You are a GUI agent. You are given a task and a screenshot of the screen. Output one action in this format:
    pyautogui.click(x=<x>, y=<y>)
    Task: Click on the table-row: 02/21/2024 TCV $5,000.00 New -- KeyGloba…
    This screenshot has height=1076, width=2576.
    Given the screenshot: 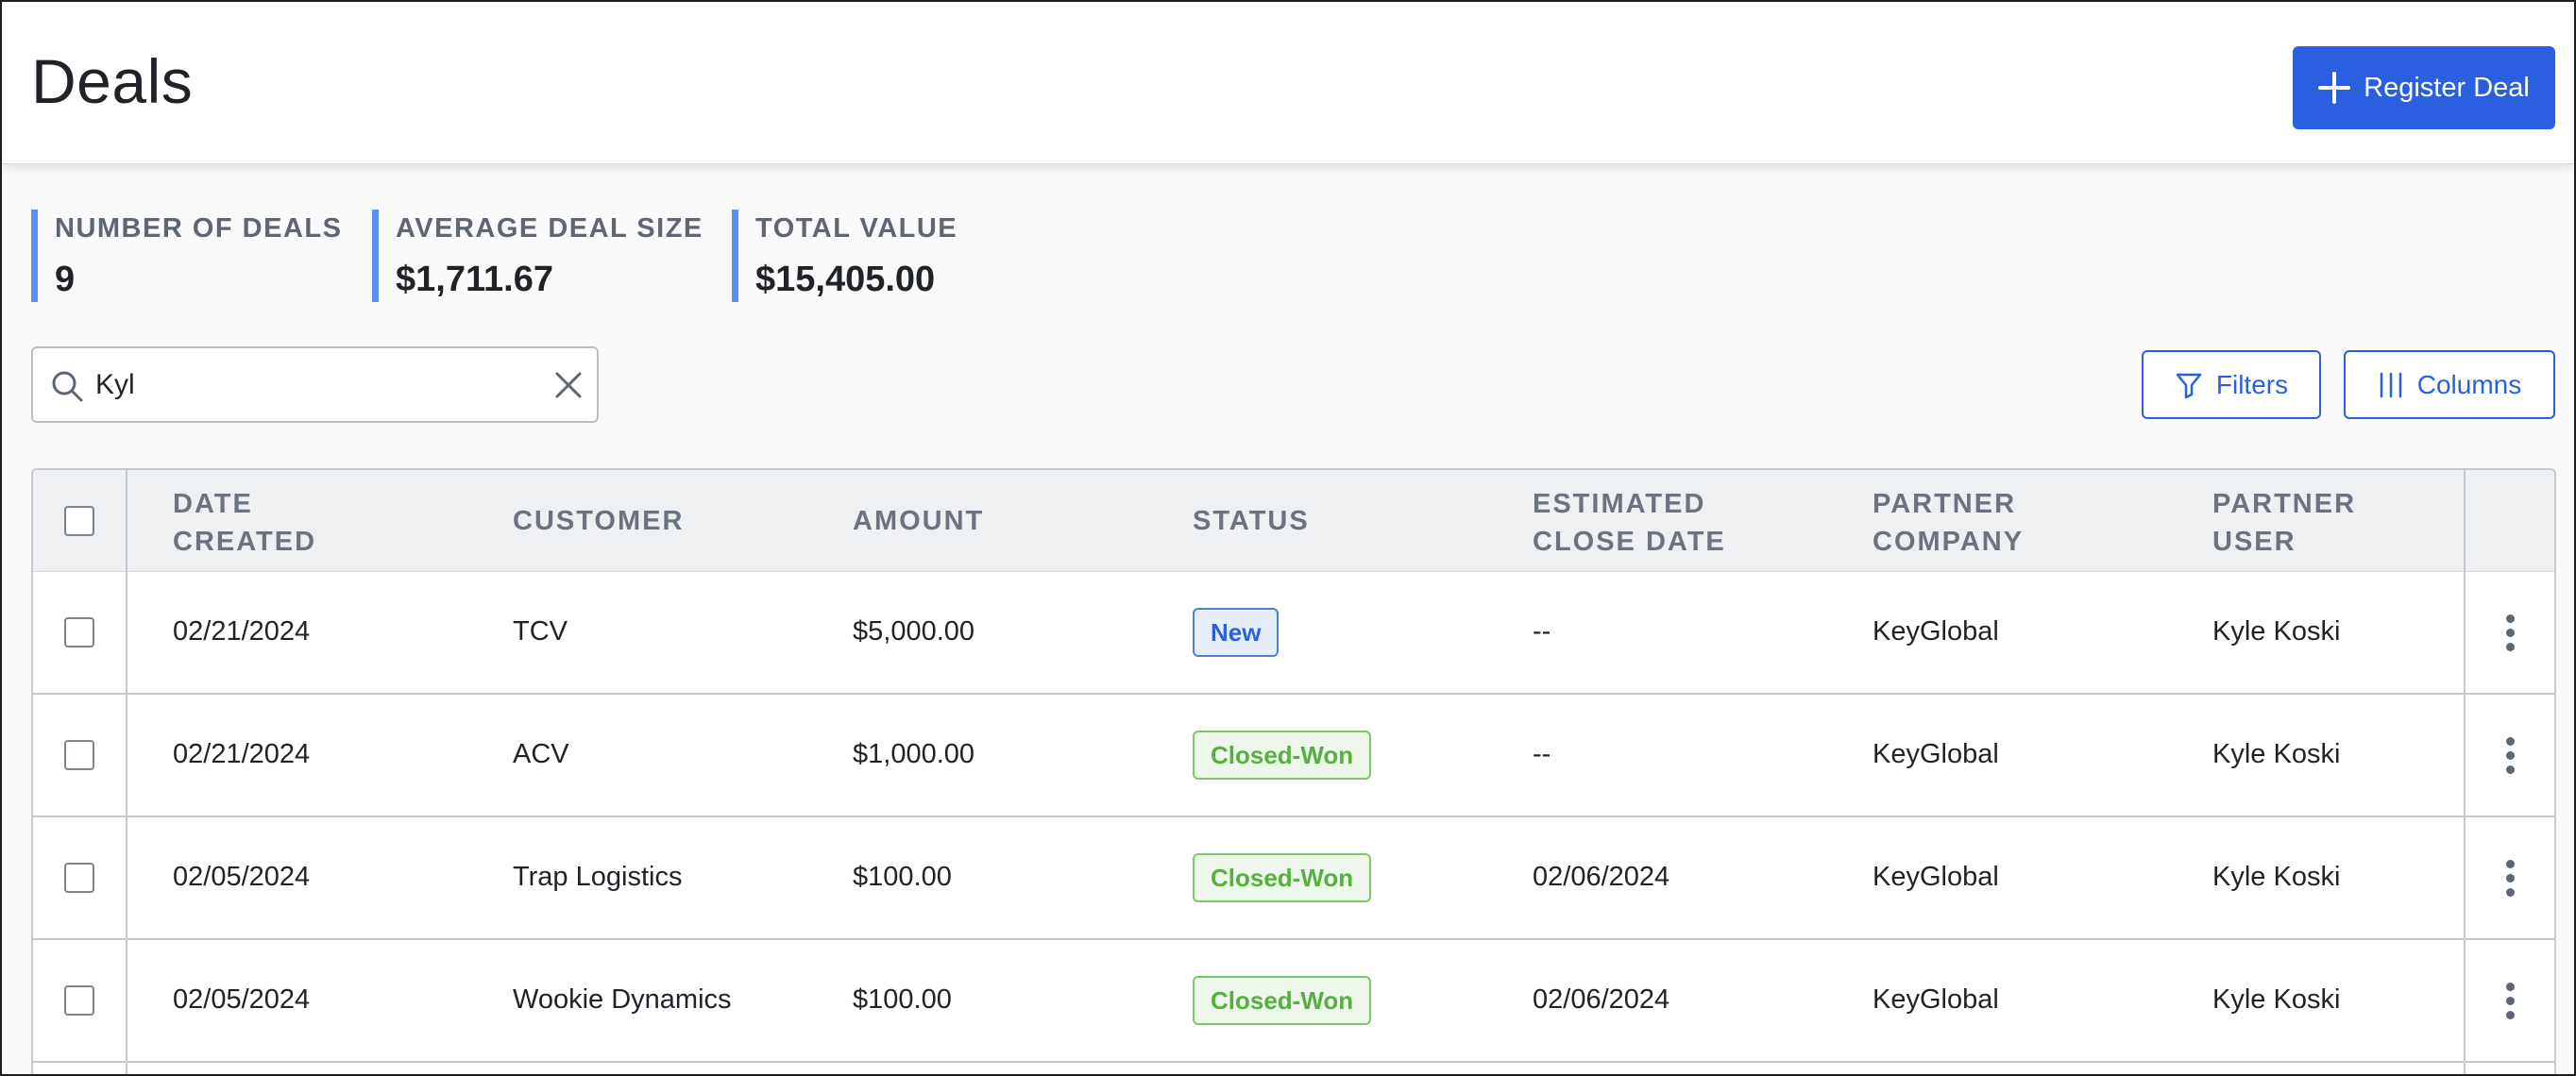 What is the action you would take?
    pyautogui.click(x=1293, y=634)
    